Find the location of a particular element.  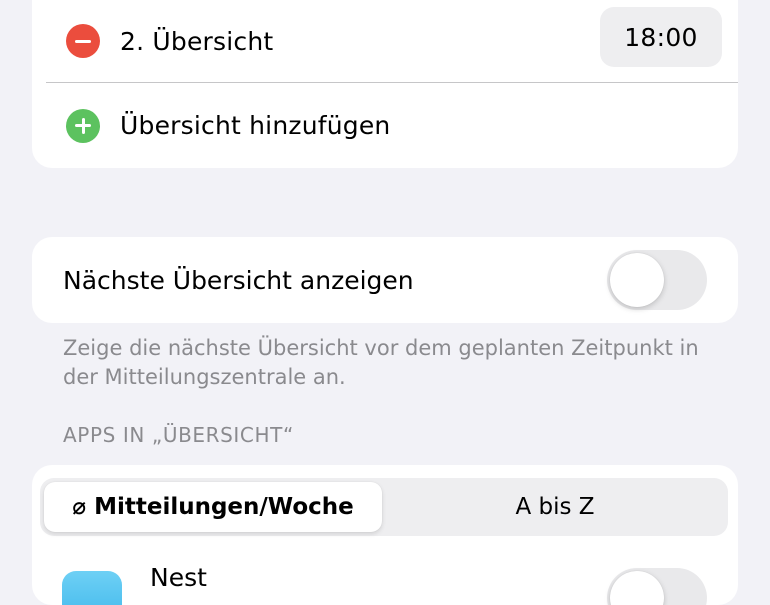

add-summary-label: Übersicht hinzufügen is located at coordinates (255, 125).